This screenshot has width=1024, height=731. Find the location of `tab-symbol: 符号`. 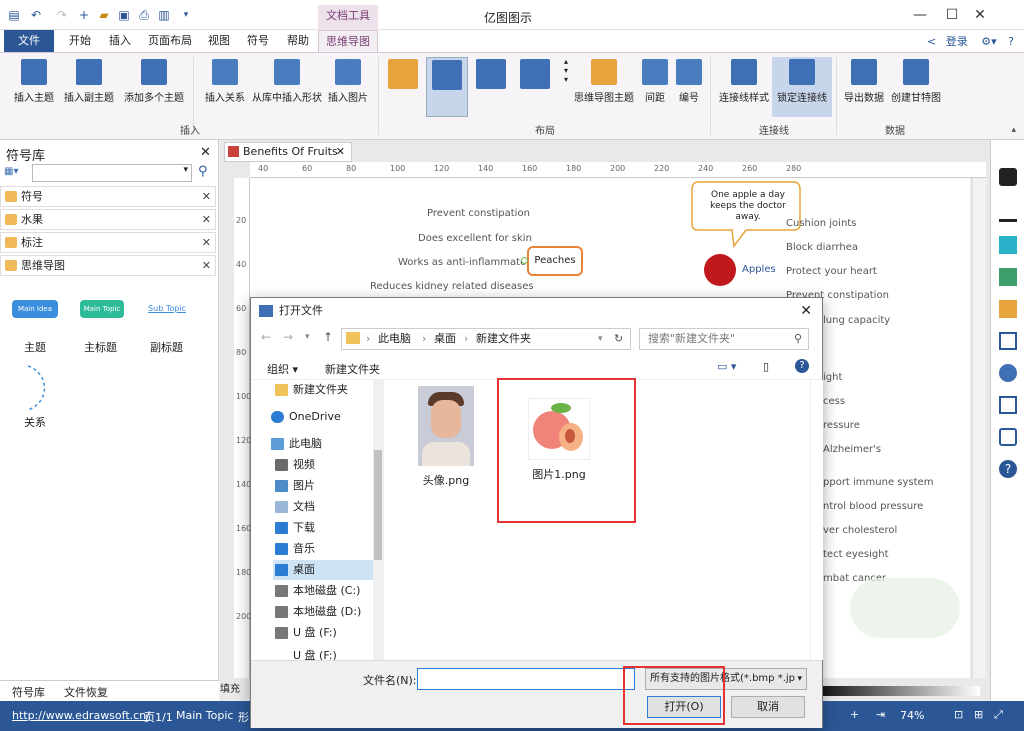

tab-symbol: 符号 is located at coordinates (258, 41).